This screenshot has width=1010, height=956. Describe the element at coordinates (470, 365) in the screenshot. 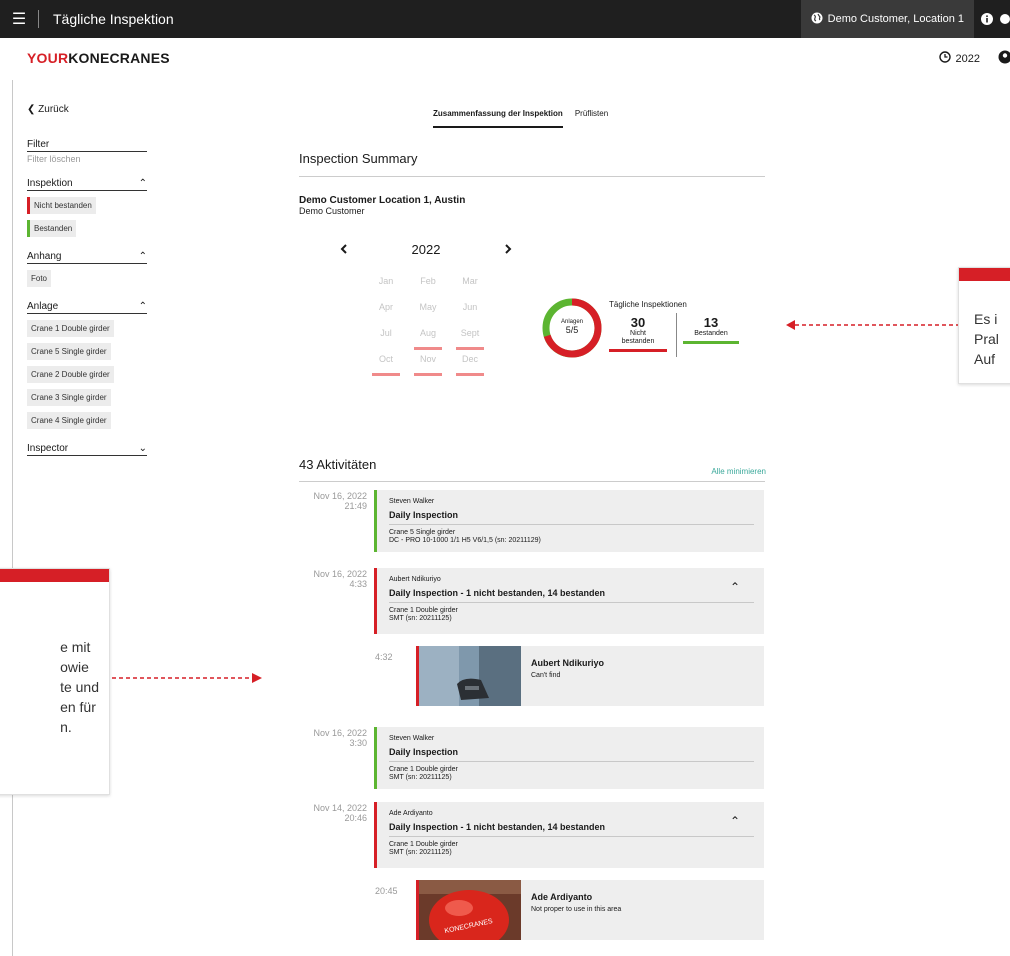

I see `month-cell: Dec` at that location.